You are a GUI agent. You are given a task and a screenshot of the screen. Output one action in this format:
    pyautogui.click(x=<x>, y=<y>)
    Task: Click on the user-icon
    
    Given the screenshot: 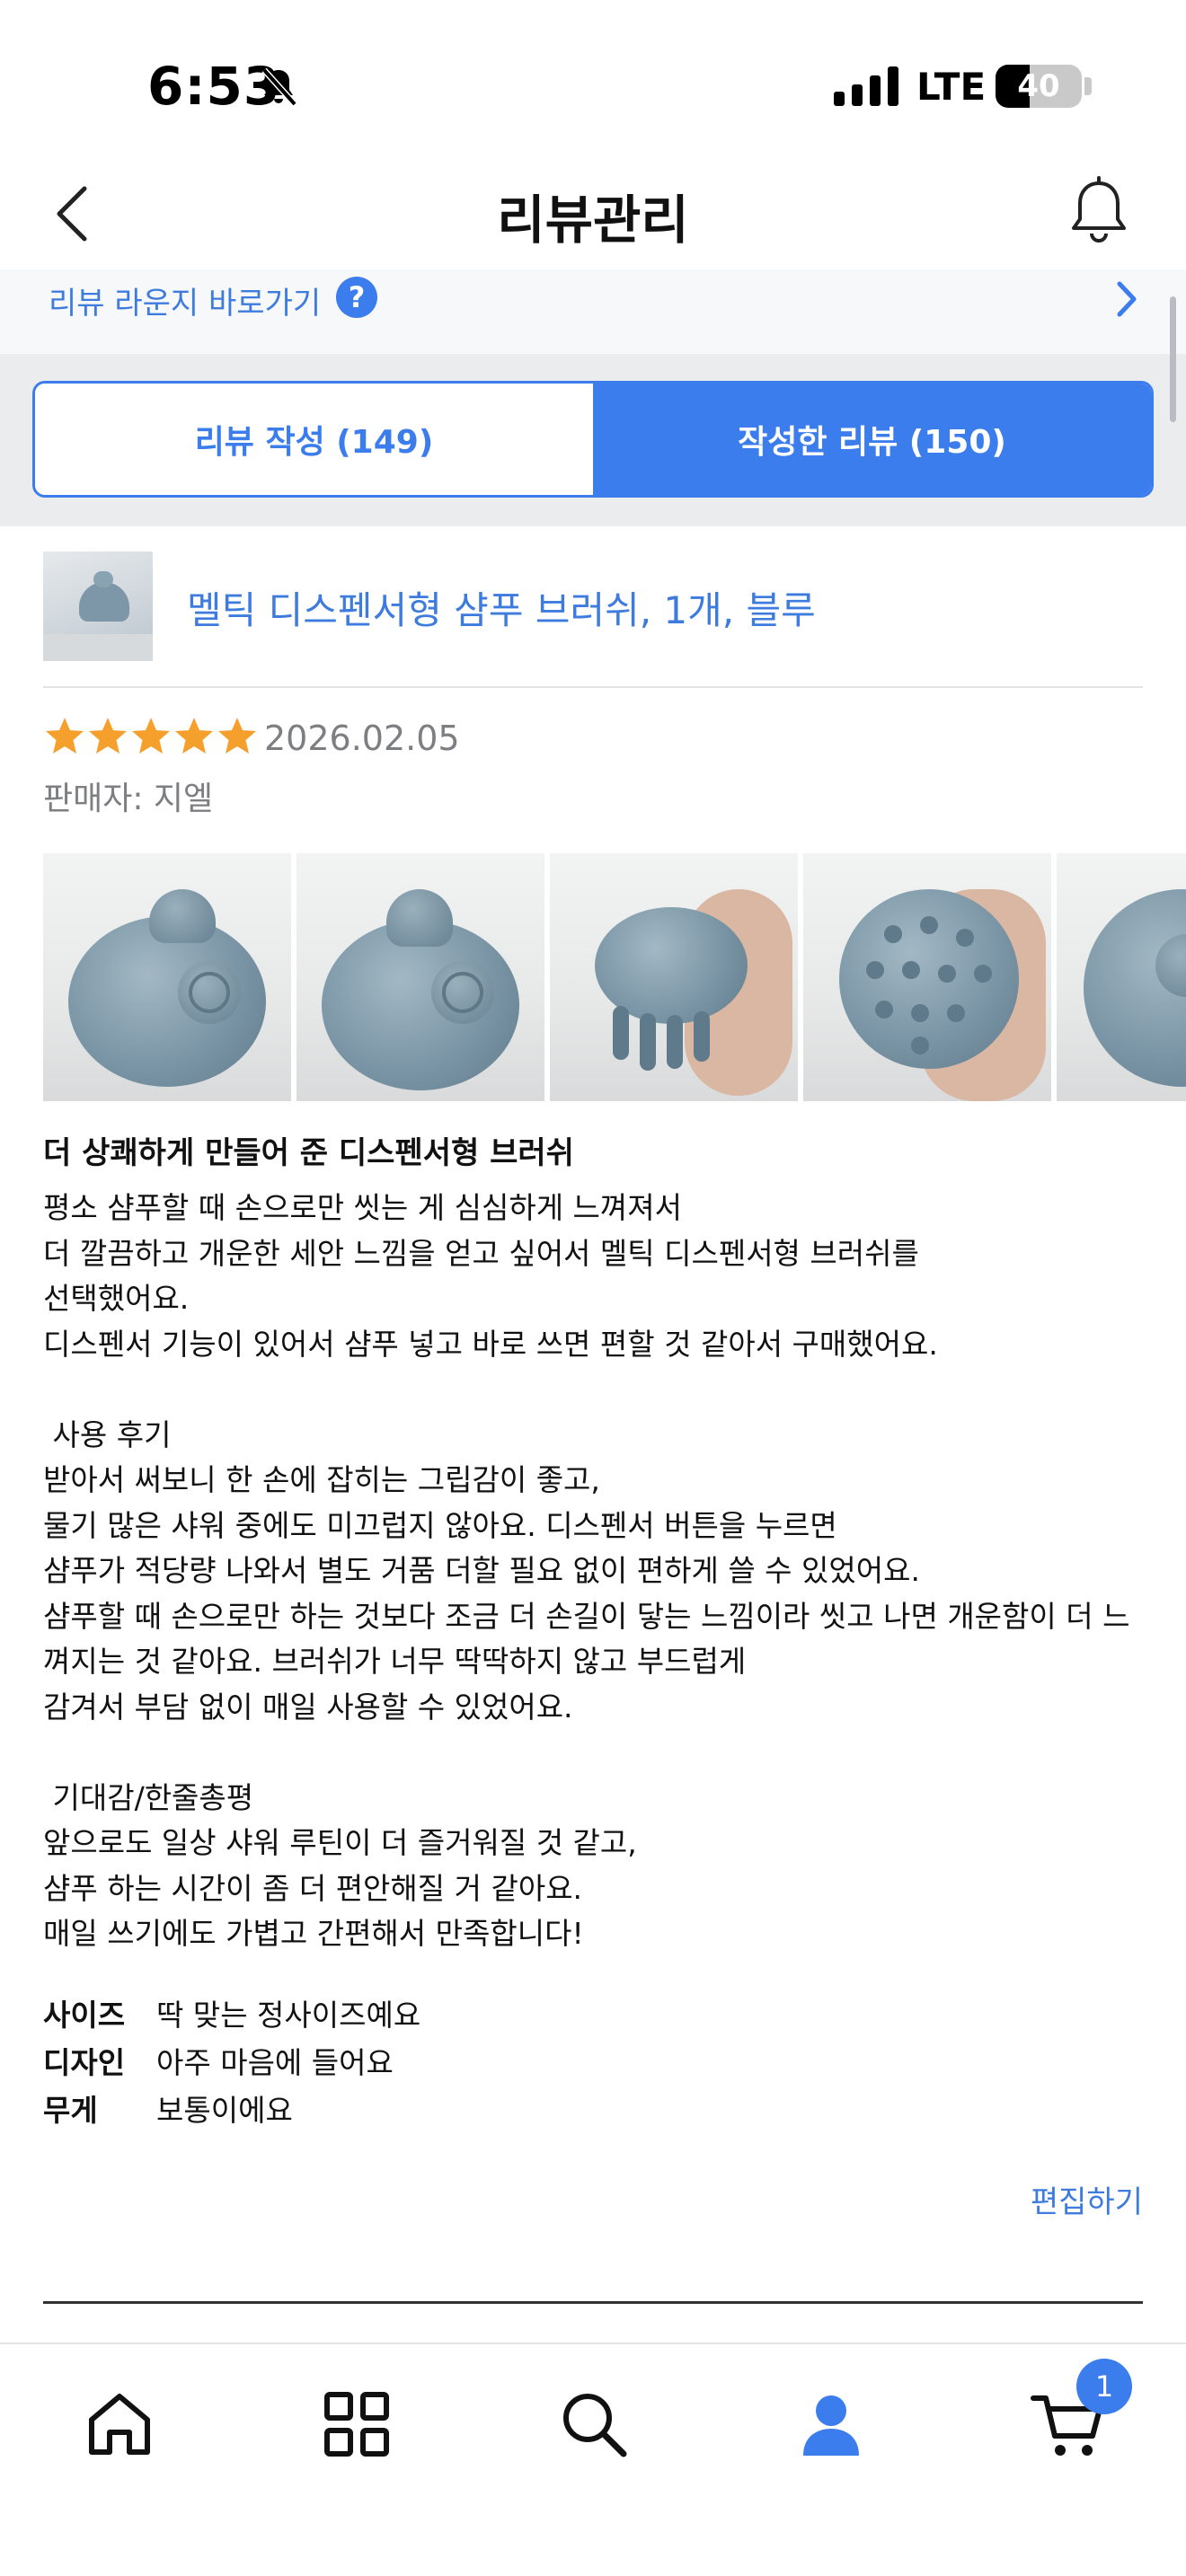 What is the action you would take?
    pyautogui.click(x=831, y=2424)
    